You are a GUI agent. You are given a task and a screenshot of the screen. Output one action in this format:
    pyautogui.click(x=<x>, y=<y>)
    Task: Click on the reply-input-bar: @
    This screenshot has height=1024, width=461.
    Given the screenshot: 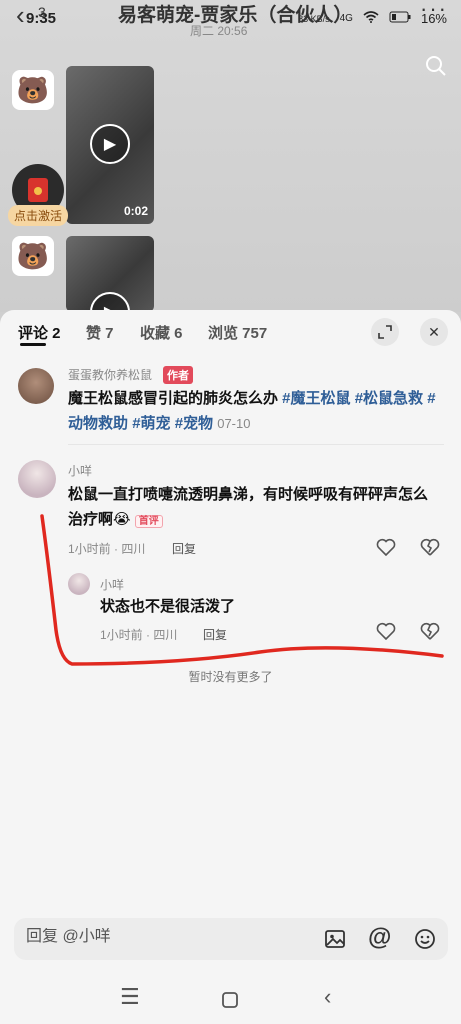 What is the action you would take?
    pyautogui.click(x=231, y=939)
    